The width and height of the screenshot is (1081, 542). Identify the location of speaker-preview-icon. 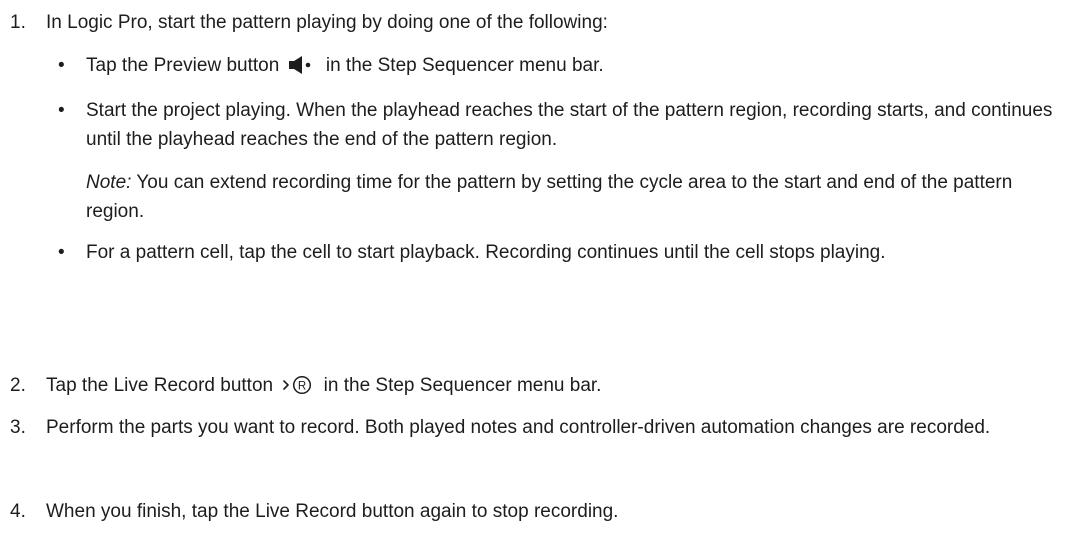
(303, 69).